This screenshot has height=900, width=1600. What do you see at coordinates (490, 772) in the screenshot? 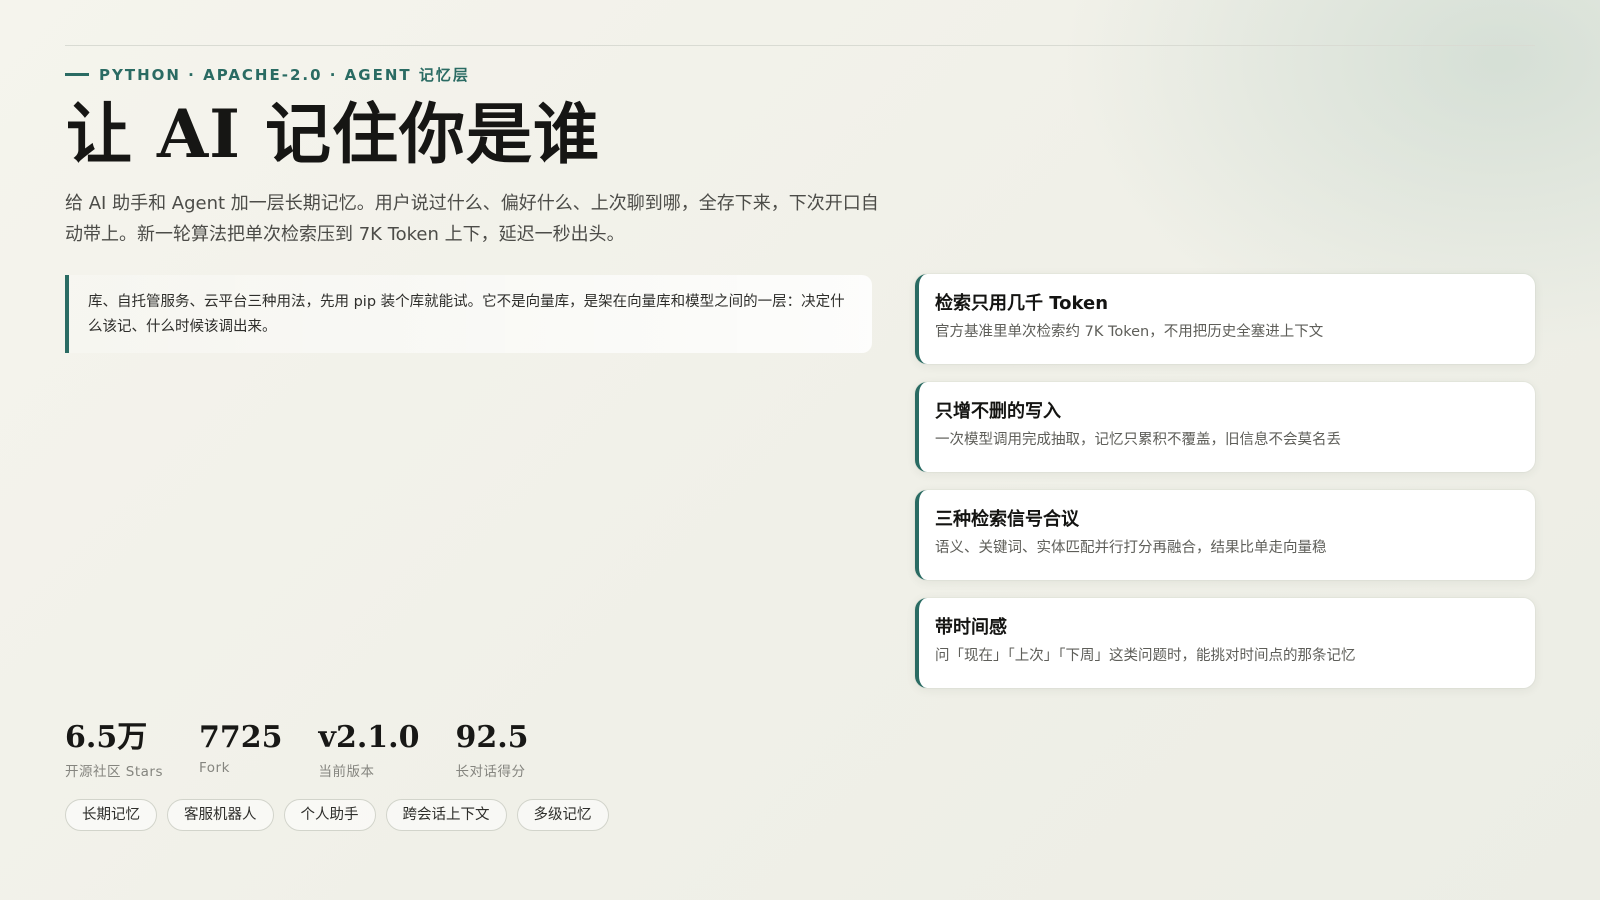
I see `stat-label: 长对话得分` at bounding box center [490, 772].